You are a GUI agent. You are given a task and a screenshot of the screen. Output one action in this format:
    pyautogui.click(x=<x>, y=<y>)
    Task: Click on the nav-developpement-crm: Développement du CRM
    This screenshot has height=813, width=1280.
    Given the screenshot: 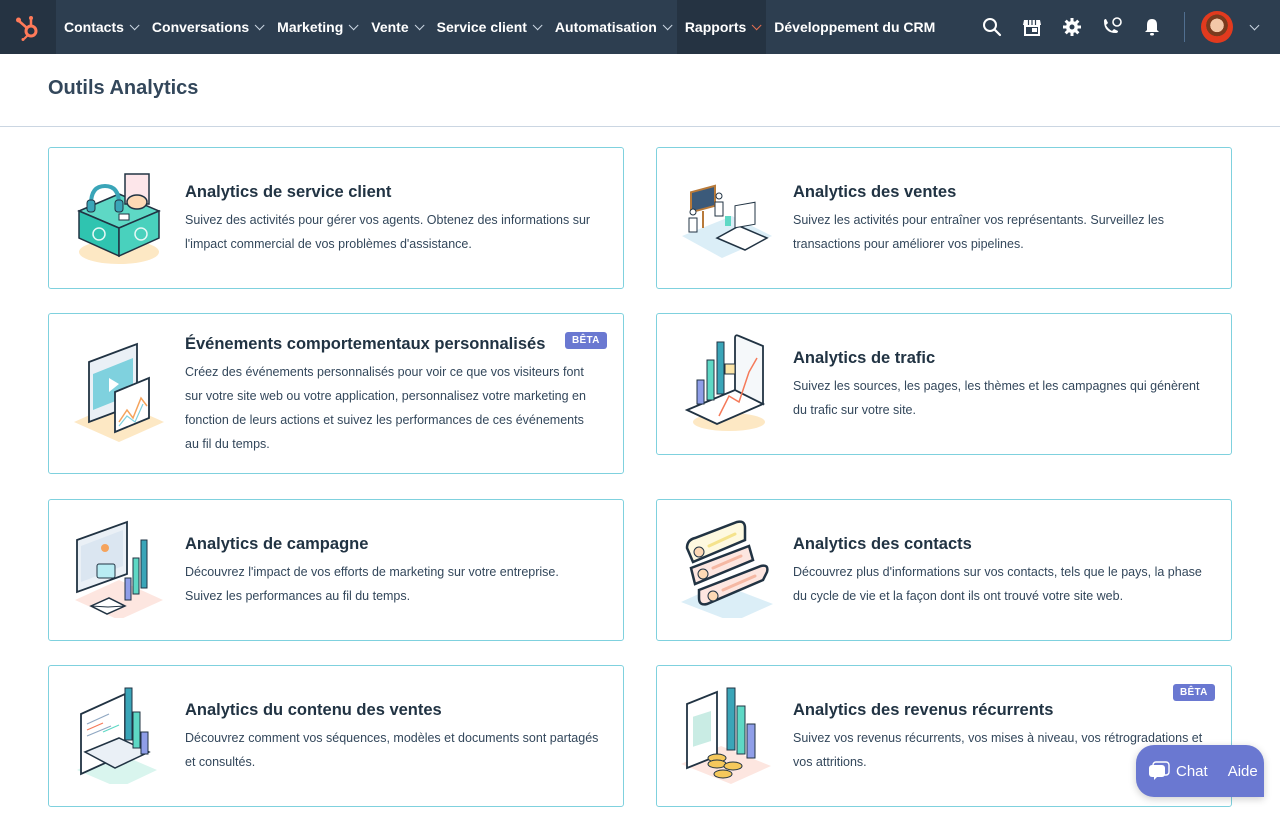 What is the action you would take?
    pyautogui.click(x=854, y=27)
    